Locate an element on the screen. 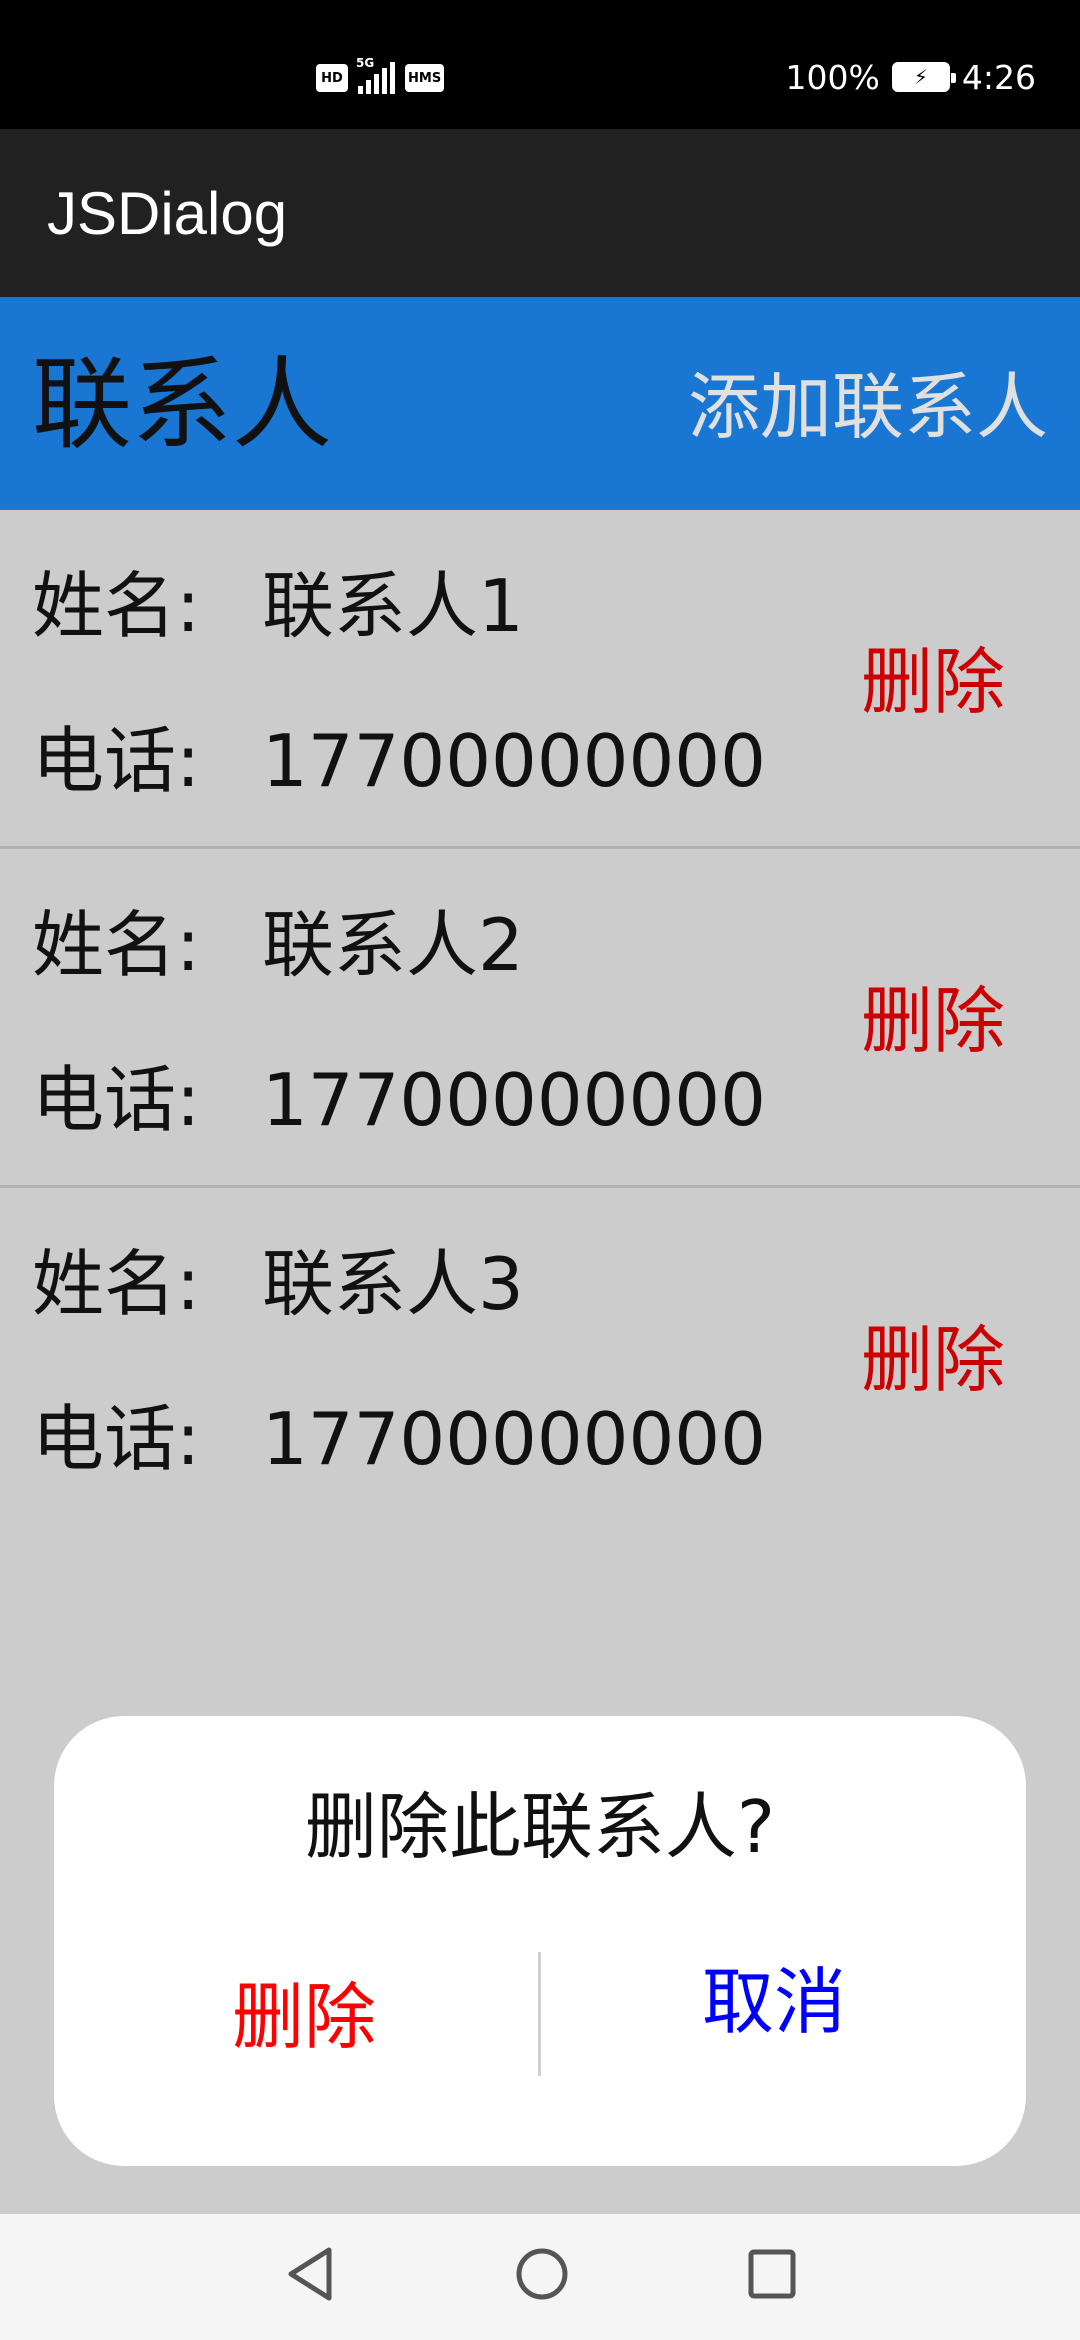  network-type: 5G is located at coordinates (365, 63).